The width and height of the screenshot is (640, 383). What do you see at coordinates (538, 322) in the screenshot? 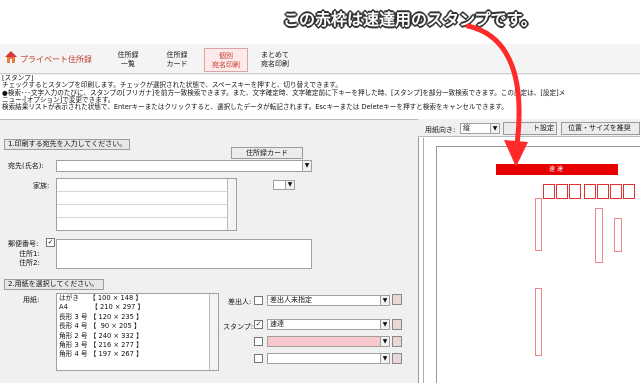
I see `name-area-marker` at bounding box center [538, 322].